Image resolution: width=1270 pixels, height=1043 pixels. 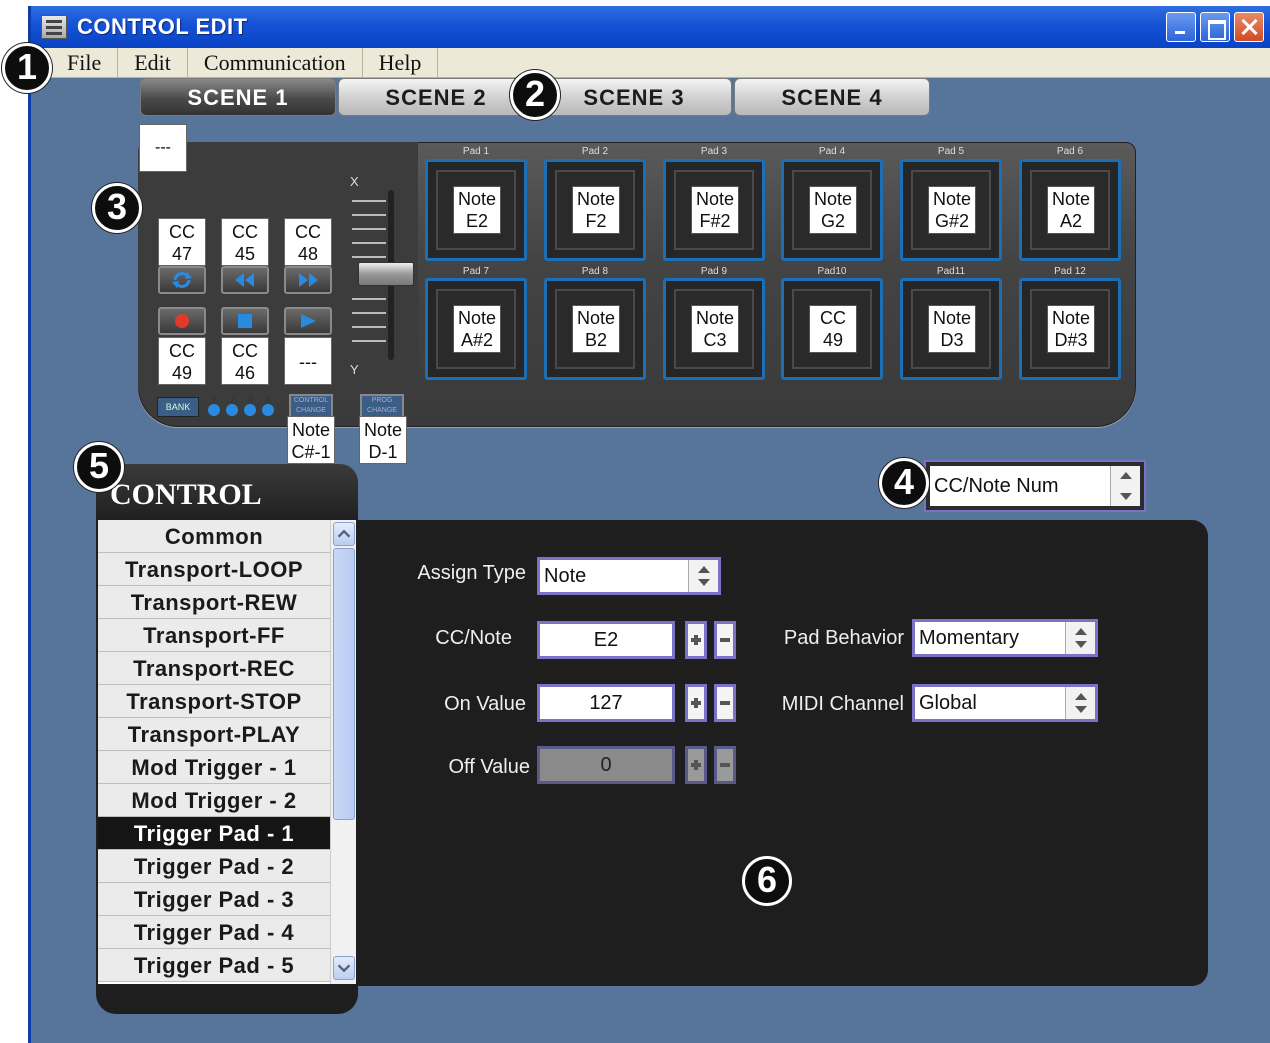 I want to click on pc-button-assignment: Note D-1, so click(x=383, y=440).